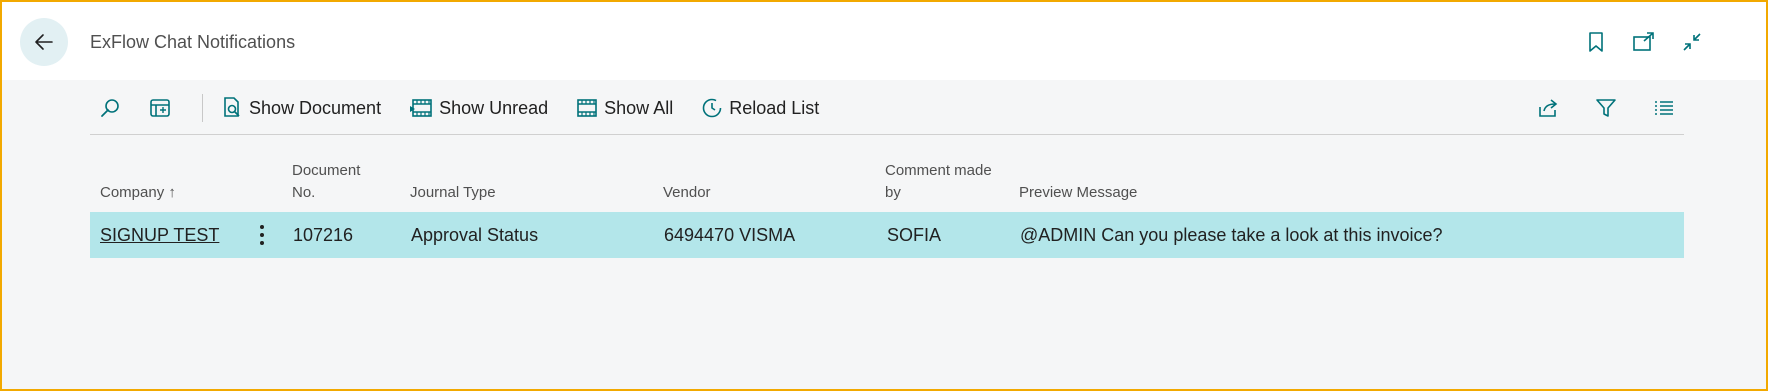  I want to click on arrow-left-icon, so click(44, 42).